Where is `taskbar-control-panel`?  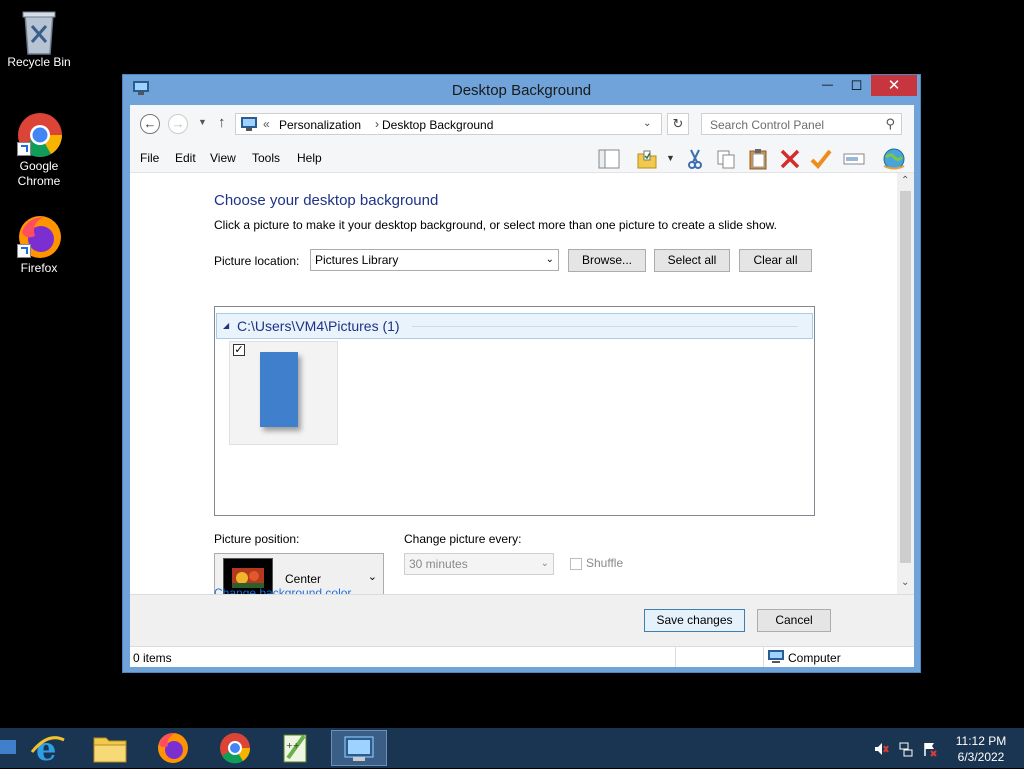
taskbar-control-panel is located at coordinates (359, 748).